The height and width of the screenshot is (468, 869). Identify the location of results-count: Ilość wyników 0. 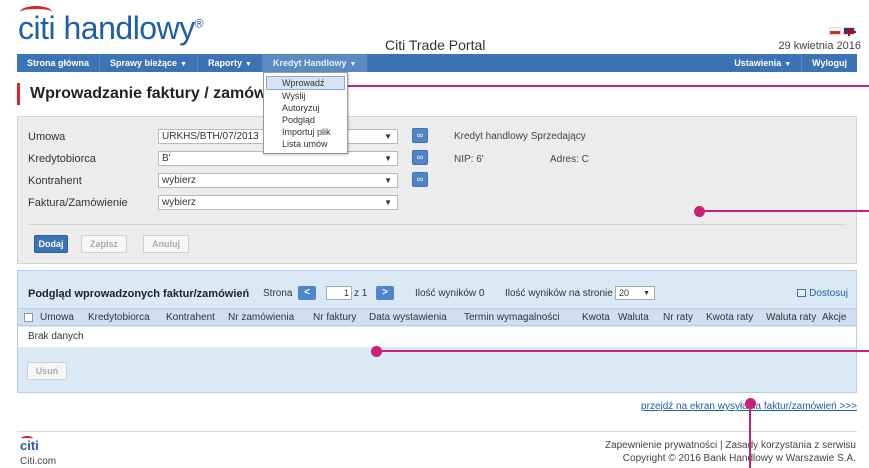
(450, 293).